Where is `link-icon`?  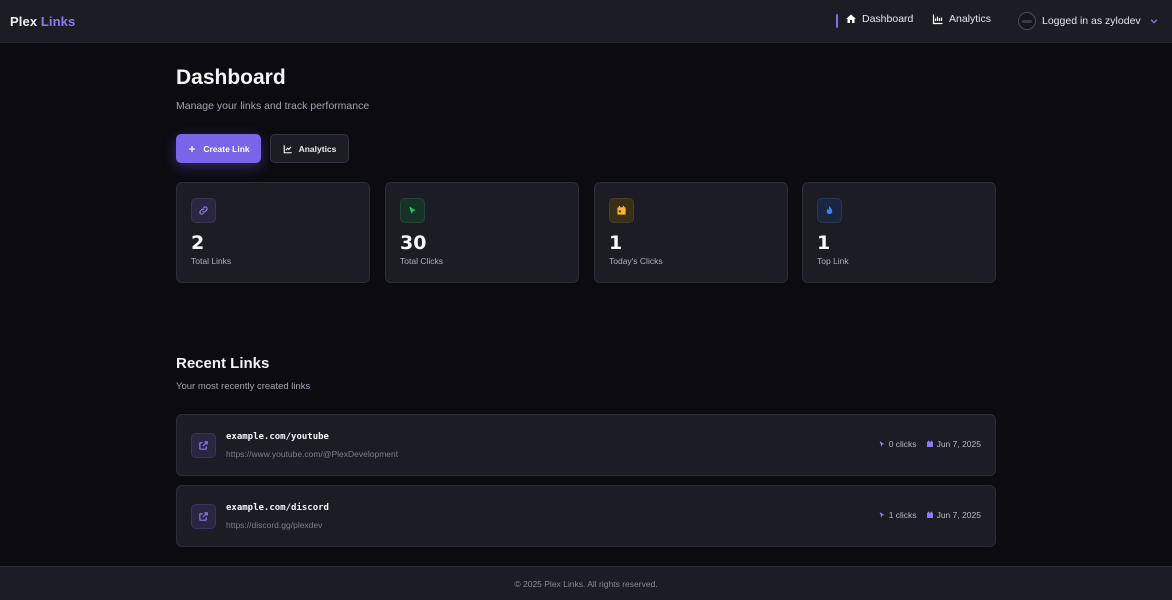
link-icon is located at coordinates (203, 210).